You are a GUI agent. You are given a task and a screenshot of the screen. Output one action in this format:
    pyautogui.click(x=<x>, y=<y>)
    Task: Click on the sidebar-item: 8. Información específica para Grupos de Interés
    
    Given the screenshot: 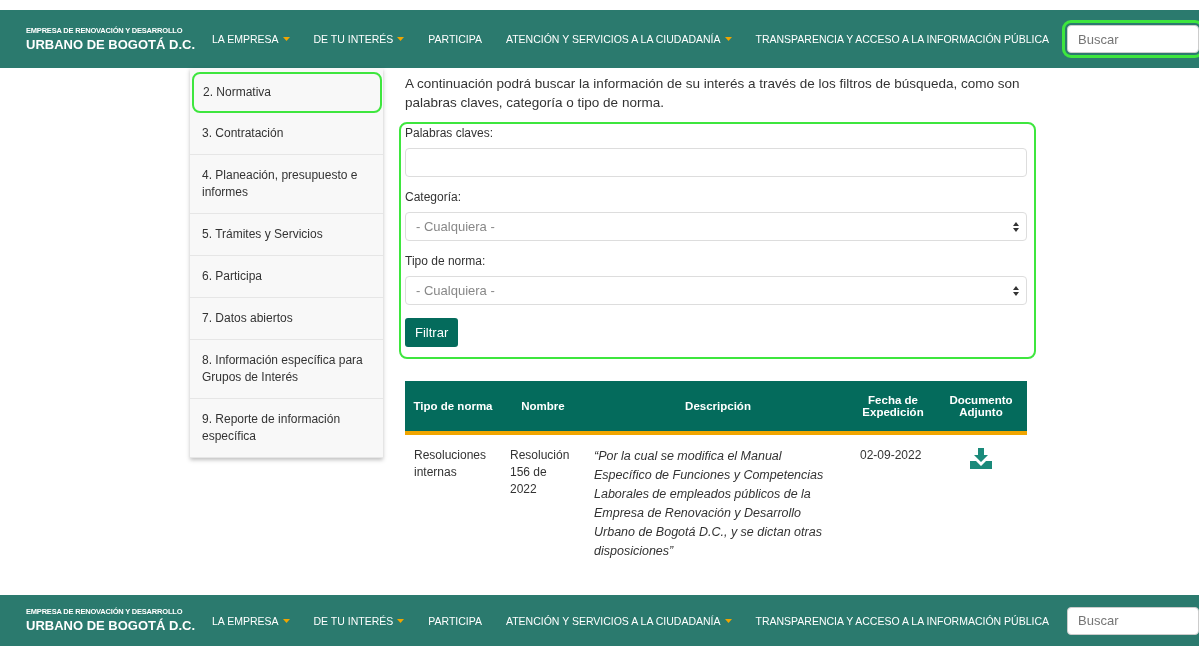 What is the action you would take?
    pyautogui.click(x=286, y=369)
    